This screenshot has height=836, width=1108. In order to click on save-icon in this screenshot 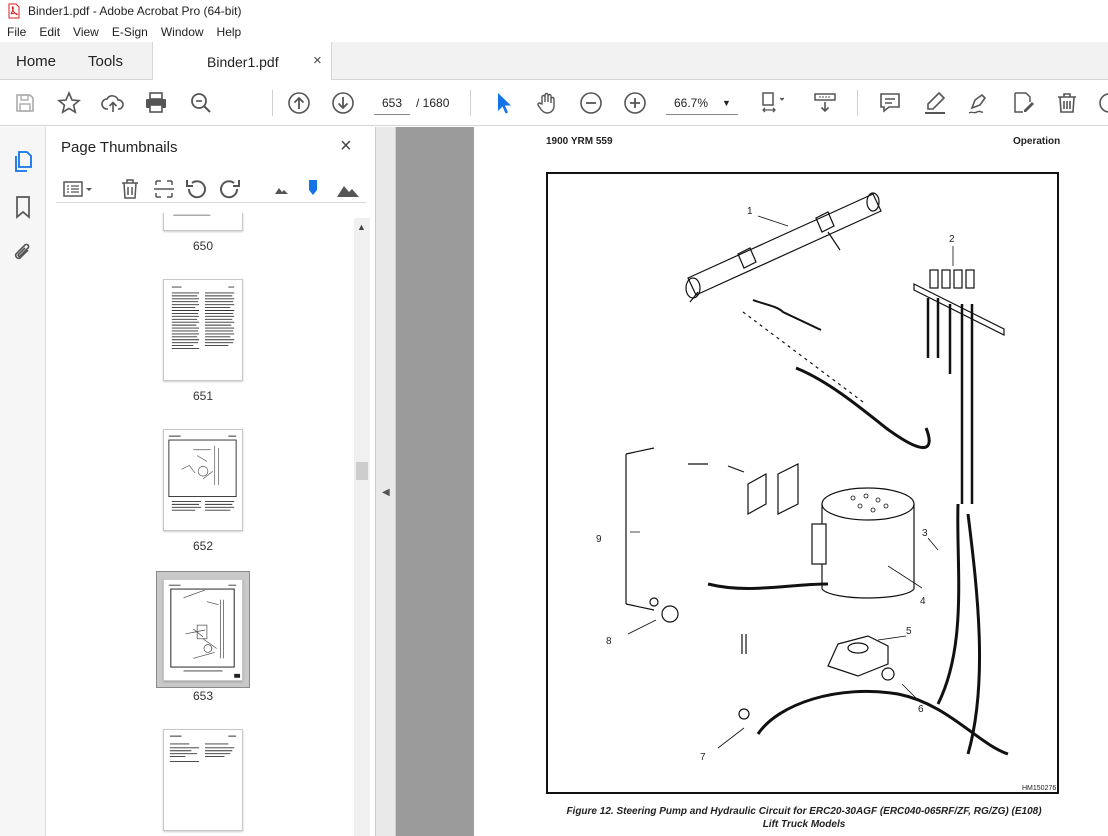, I will do `click(25, 103)`.